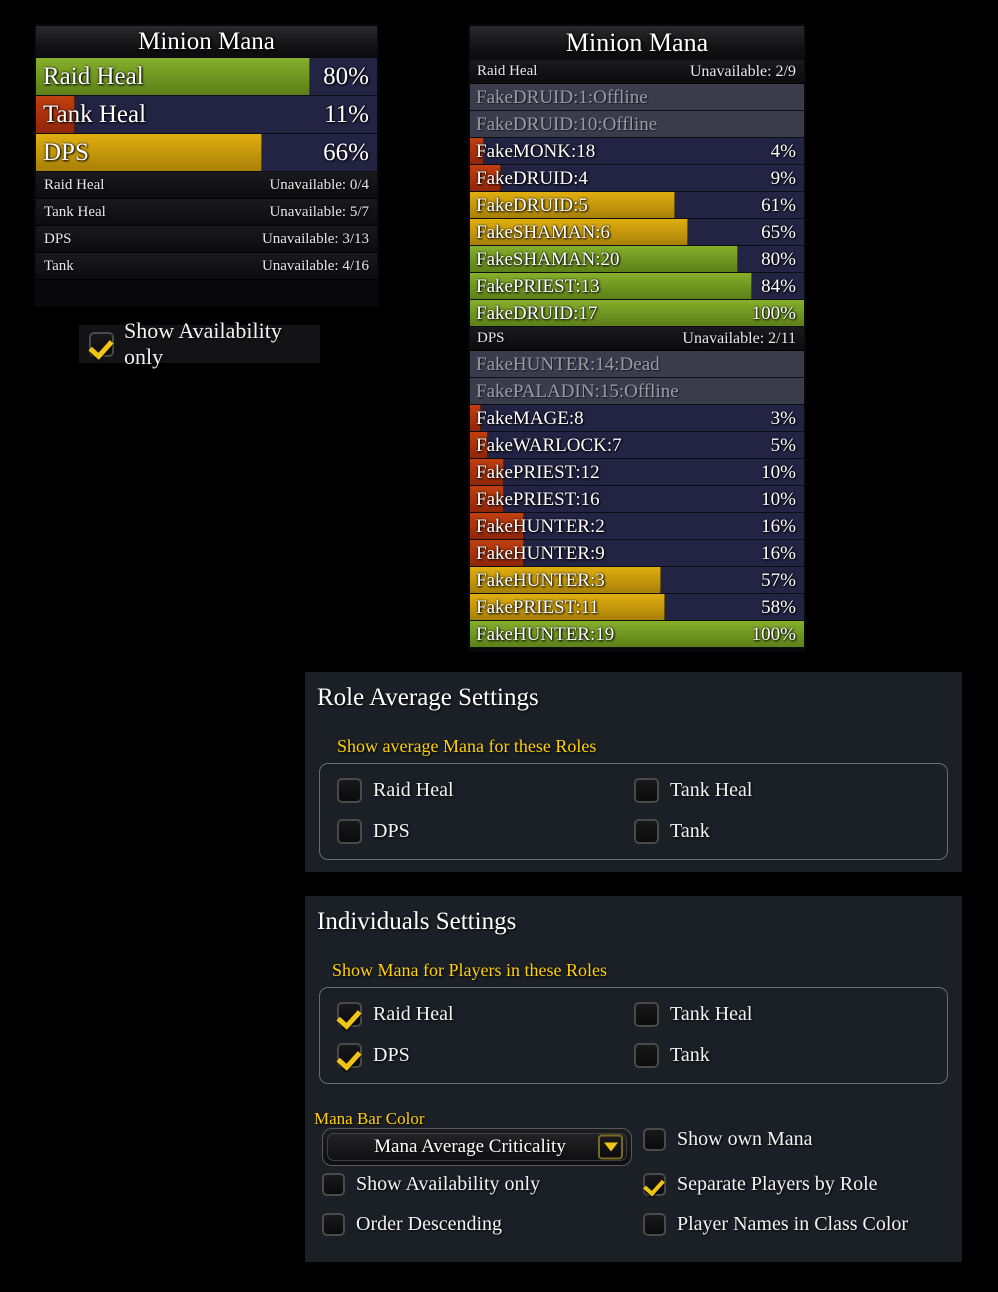 The height and width of the screenshot is (1292, 998). I want to click on player-section-header: DPS Unavailable: 2/11, so click(637, 339).